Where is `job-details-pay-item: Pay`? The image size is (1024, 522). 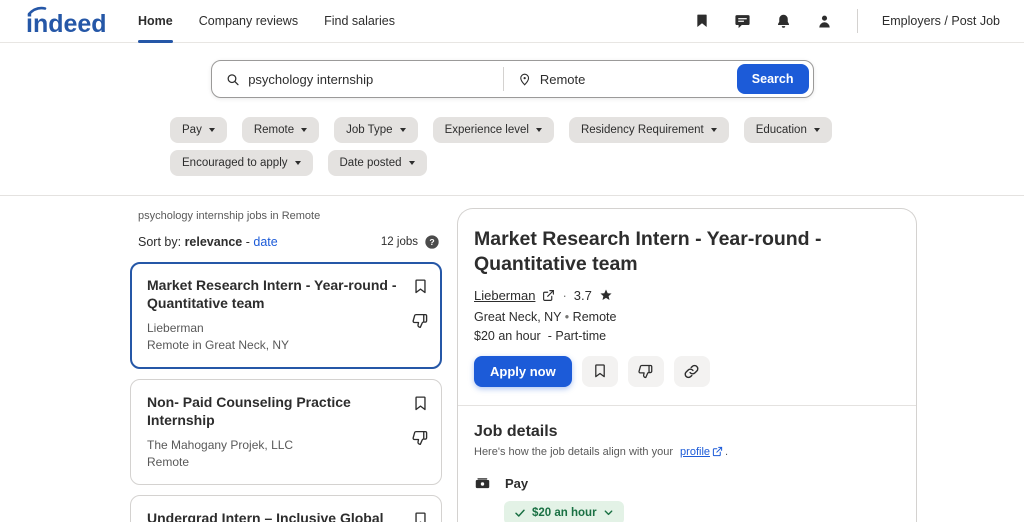 job-details-pay-item: Pay is located at coordinates (687, 483).